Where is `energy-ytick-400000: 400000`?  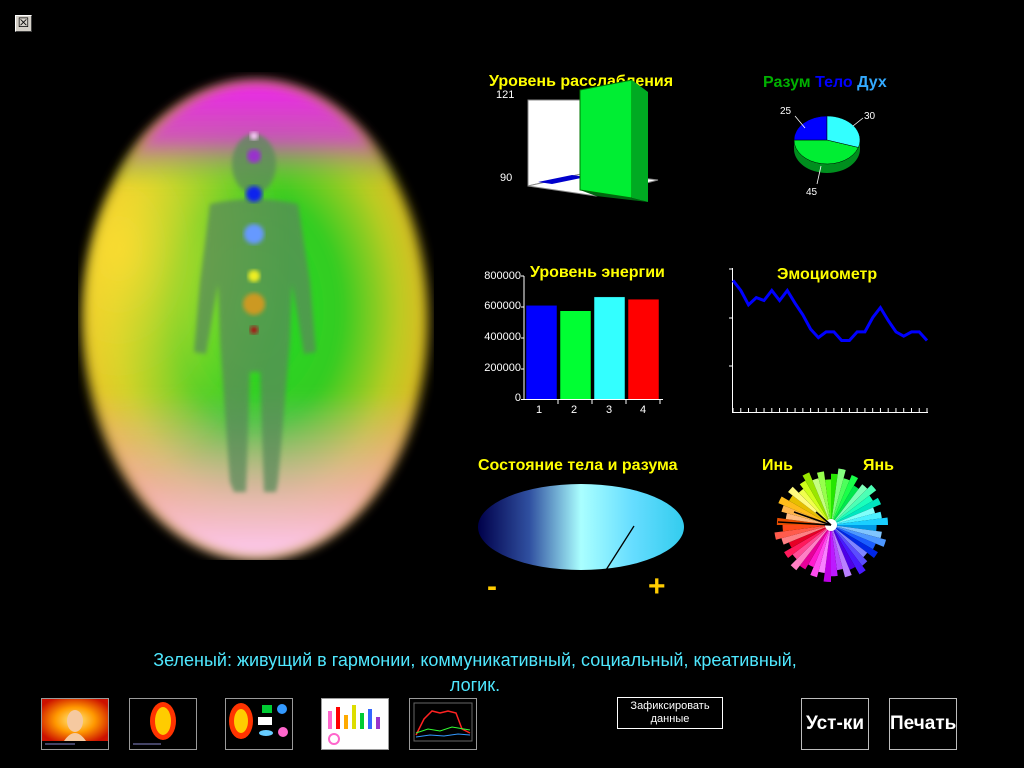
energy-ytick-400000: 400000 is located at coordinates (502, 337).